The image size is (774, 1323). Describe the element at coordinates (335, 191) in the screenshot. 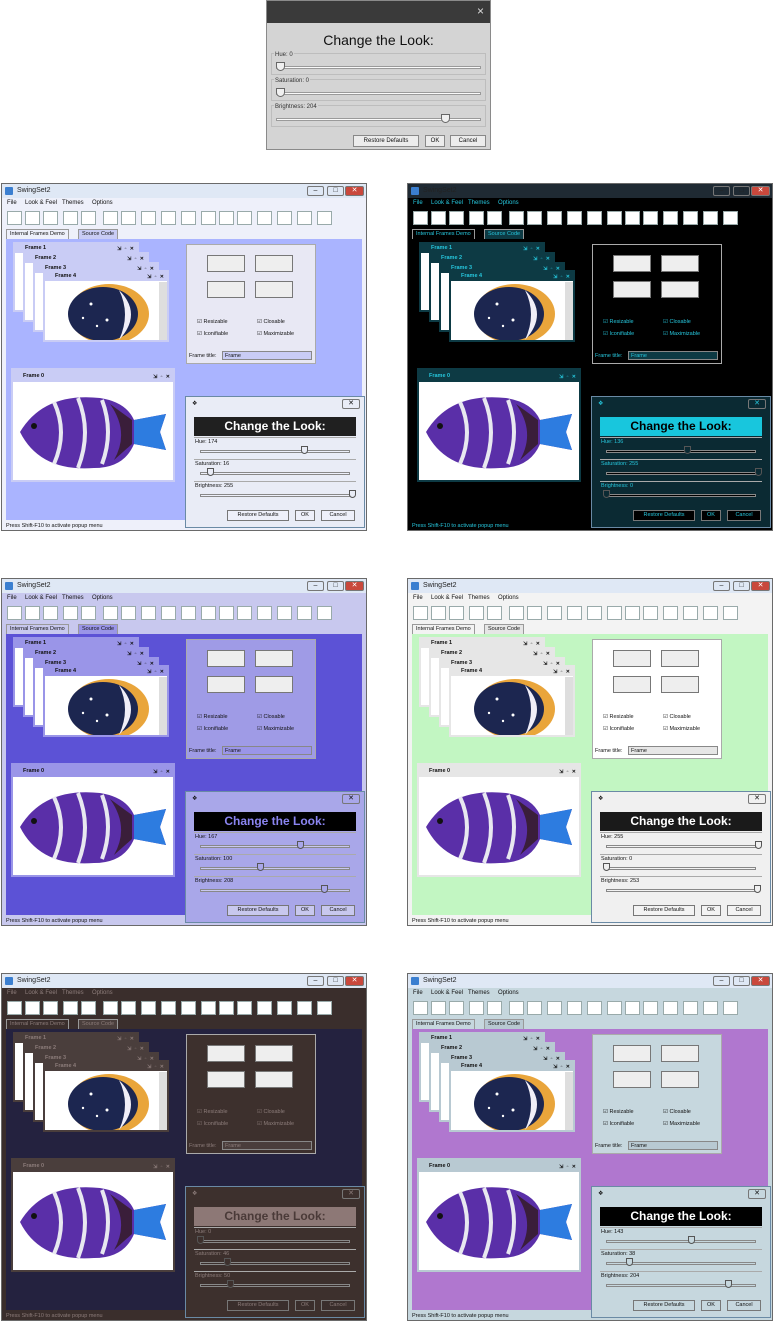

I see `maximize-button: □` at that location.